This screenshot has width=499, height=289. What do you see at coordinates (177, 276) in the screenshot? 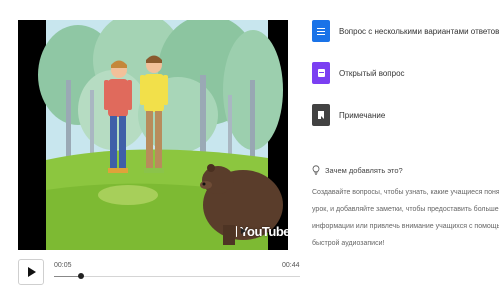
I see `progress-track` at bounding box center [177, 276].